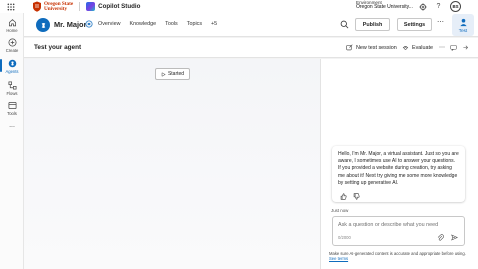 The width and height of the screenshot is (478, 269). I want to click on brand-divider, so click(80, 6).